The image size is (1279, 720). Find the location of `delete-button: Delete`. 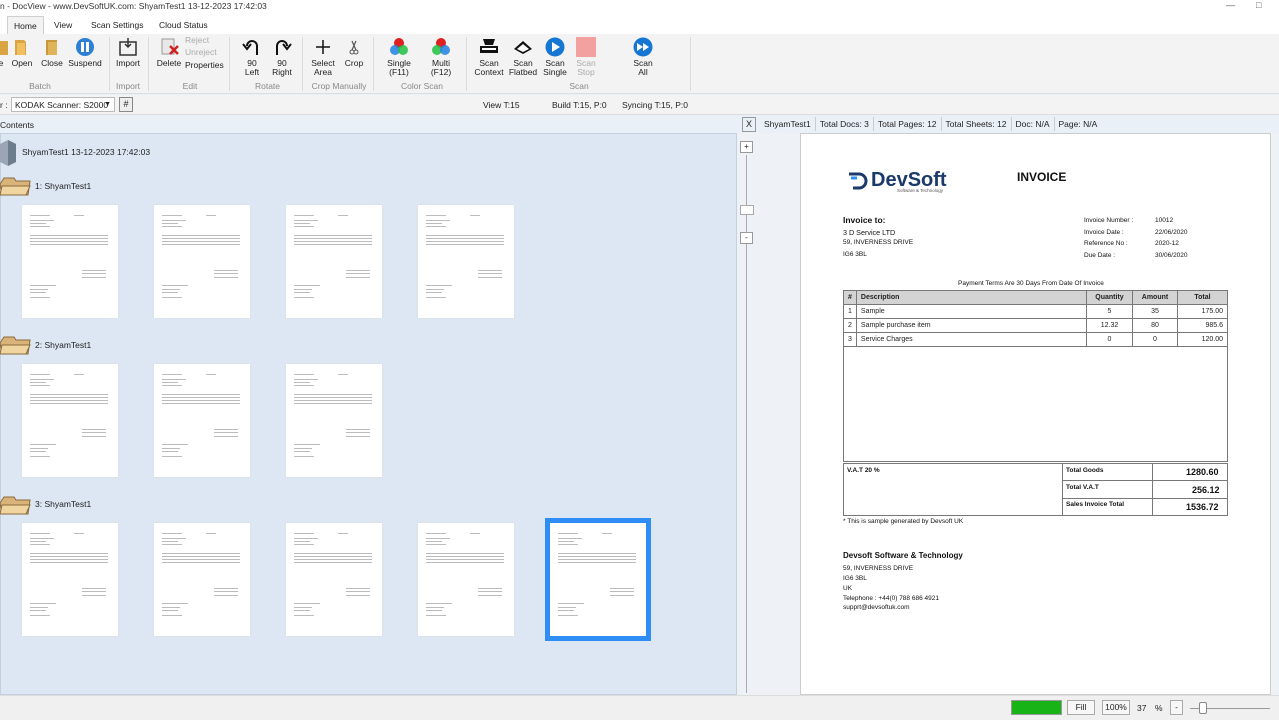

delete-button: Delete is located at coordinates (169, 52).